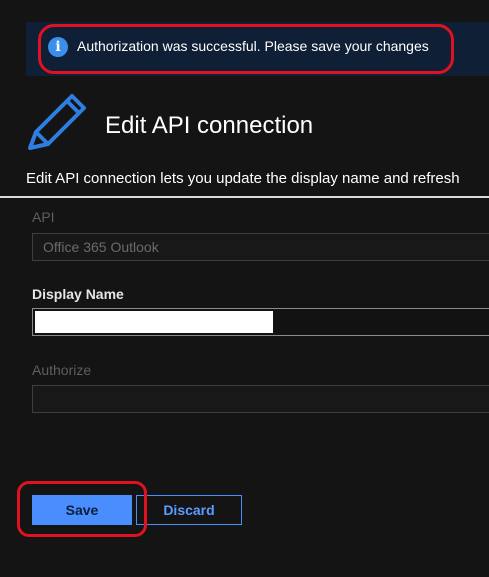 The image size is (489, 577). I want to click on page-title: Edit API connection, so click(209, 125).